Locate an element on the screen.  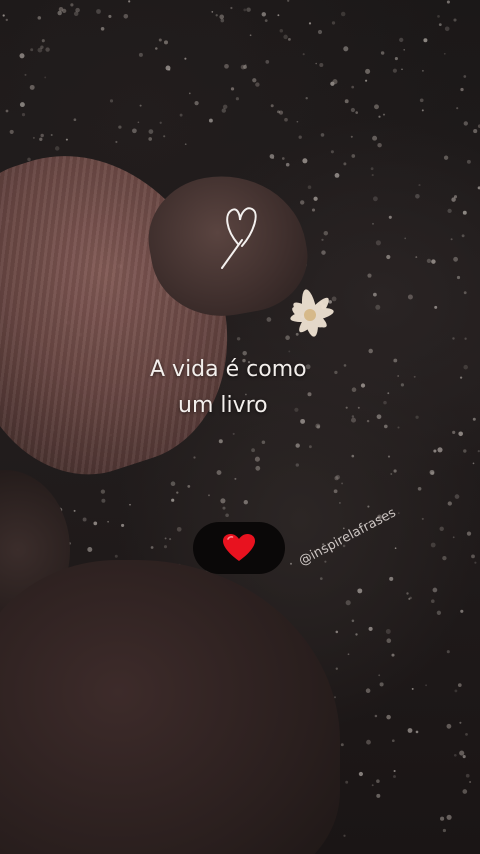
quote-line-1: A vida é como is located at coordinates (228, 369).